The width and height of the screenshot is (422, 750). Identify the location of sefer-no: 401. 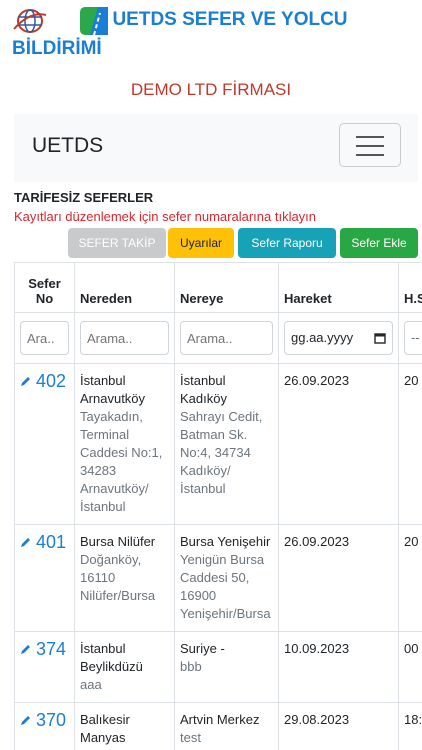
(51, 542).